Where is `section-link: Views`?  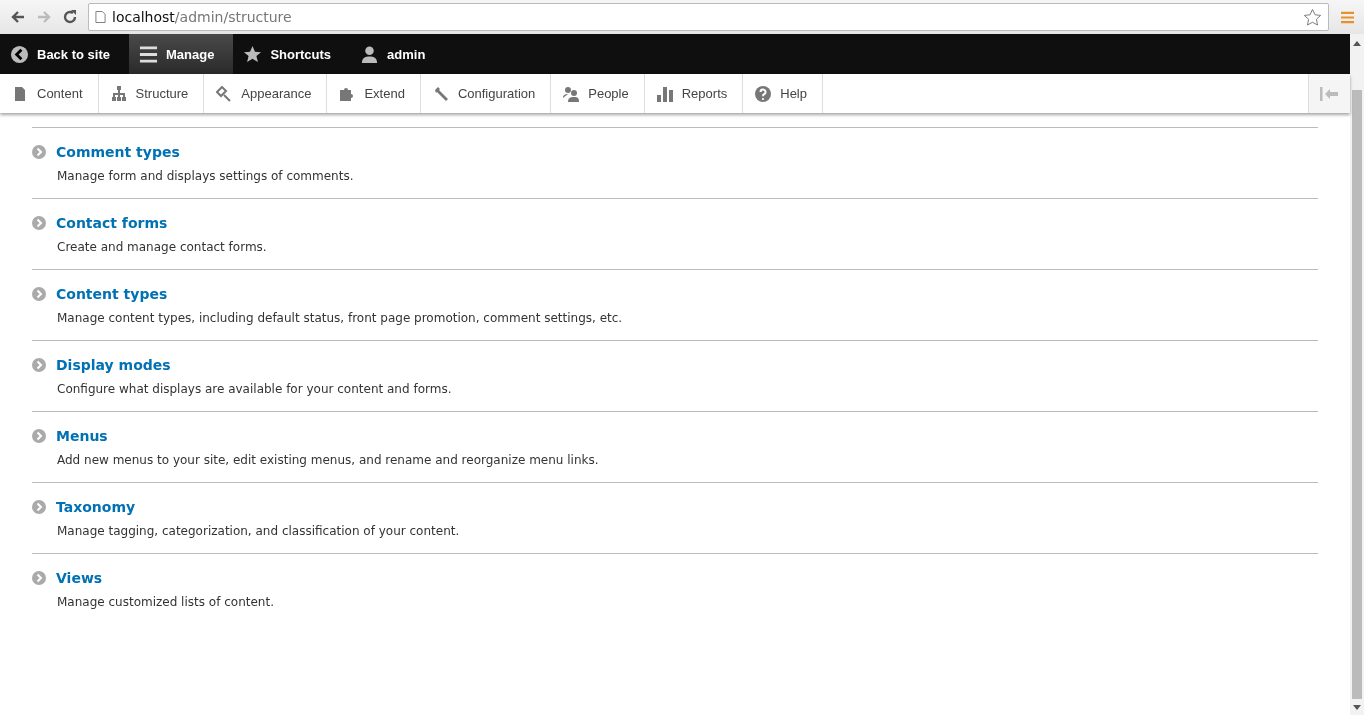
section-link: Views is located at coordinates (79, 578).